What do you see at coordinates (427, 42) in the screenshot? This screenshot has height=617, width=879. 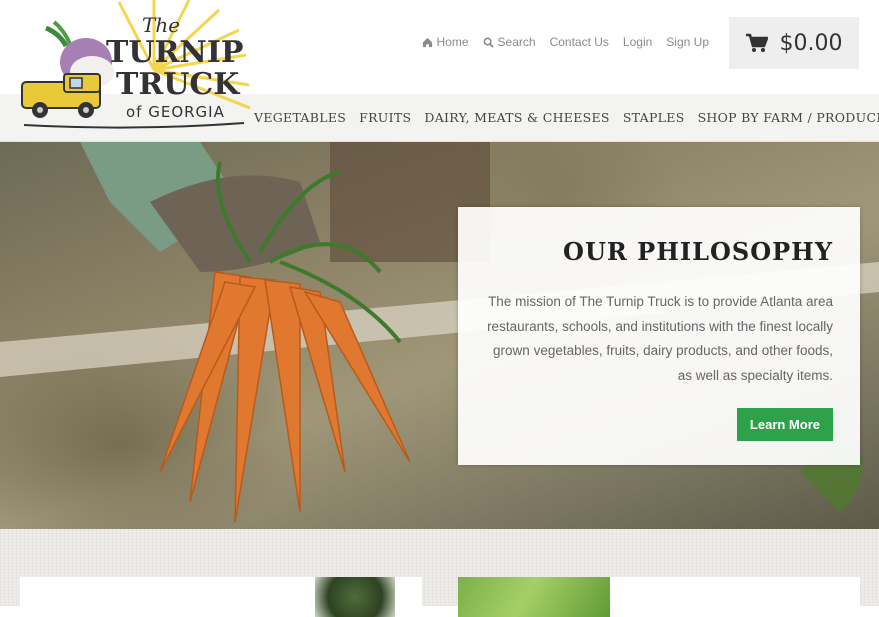 I see `home-icon` at bounding box center [427, 42].